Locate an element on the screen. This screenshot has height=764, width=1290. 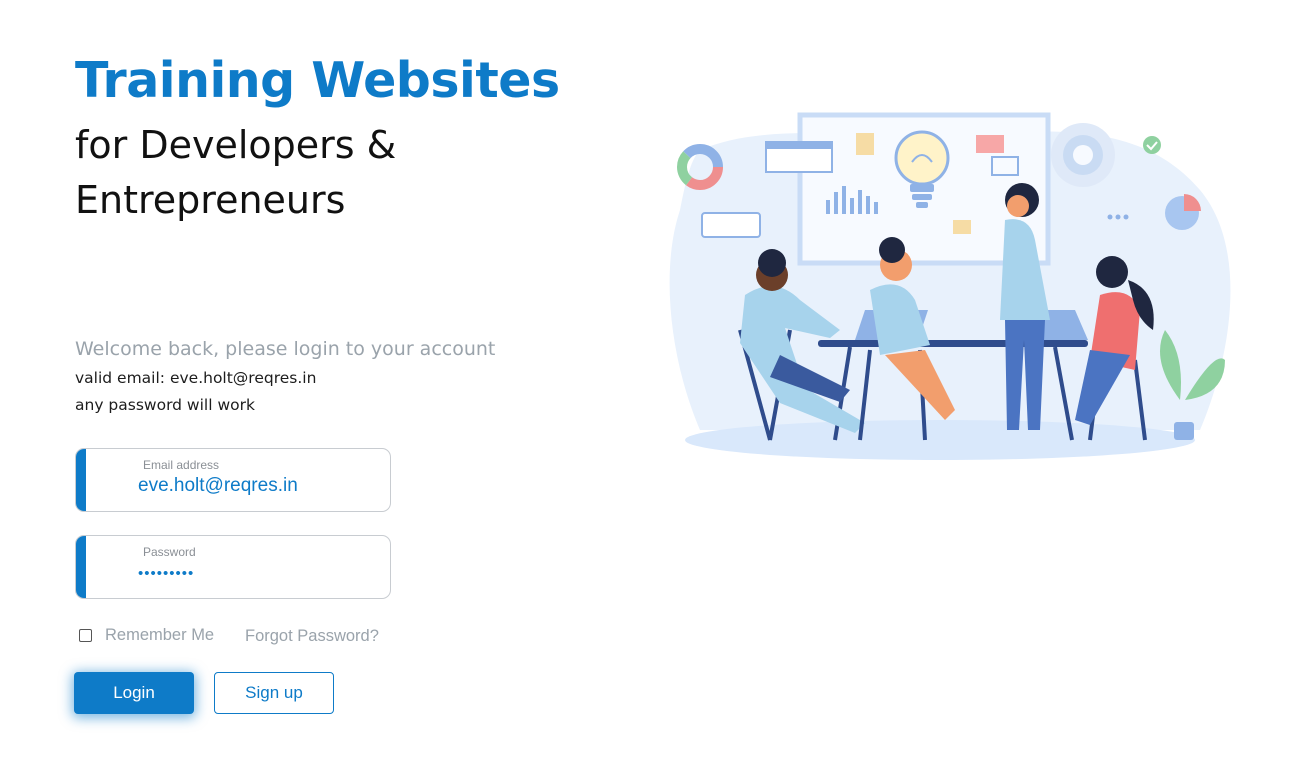
email-field-accent-bar is located at coordinates (81, 480).